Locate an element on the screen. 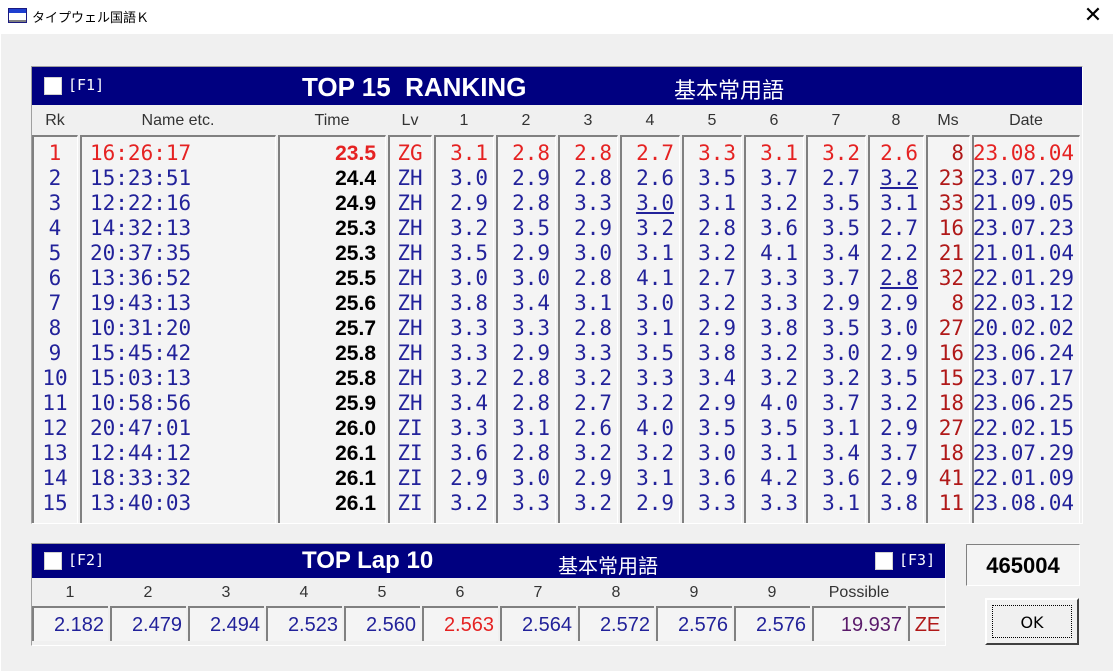  lap-cell-7: 3.4 is located at coordinates (841, 253).